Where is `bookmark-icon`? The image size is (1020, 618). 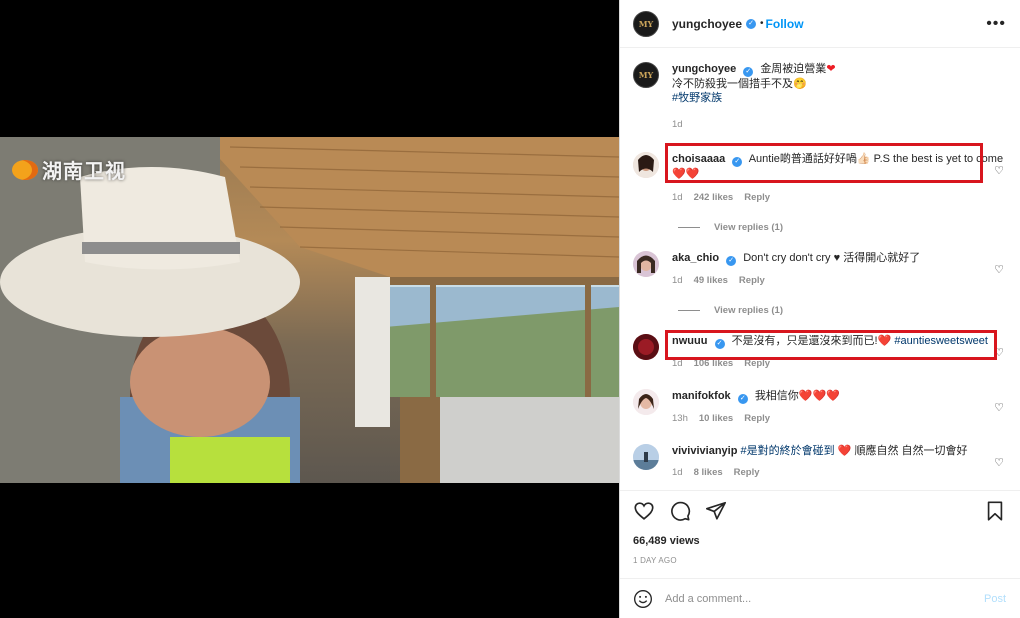
bookmark-icon is located at coordinates (995, 511).